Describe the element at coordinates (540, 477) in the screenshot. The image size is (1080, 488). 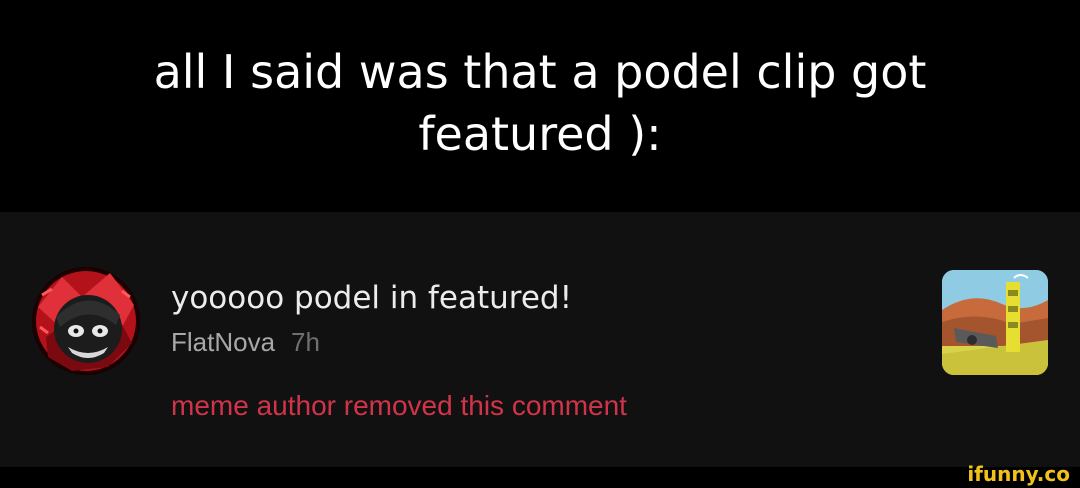
I see `bottom-strip` at that location.